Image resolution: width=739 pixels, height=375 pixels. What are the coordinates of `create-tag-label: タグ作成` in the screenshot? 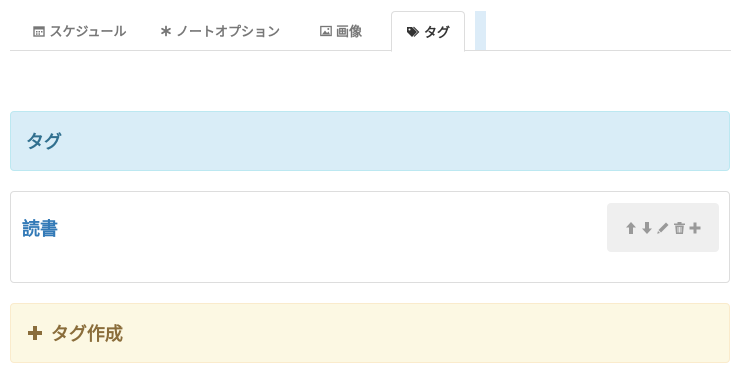 It's located at (87, 334).